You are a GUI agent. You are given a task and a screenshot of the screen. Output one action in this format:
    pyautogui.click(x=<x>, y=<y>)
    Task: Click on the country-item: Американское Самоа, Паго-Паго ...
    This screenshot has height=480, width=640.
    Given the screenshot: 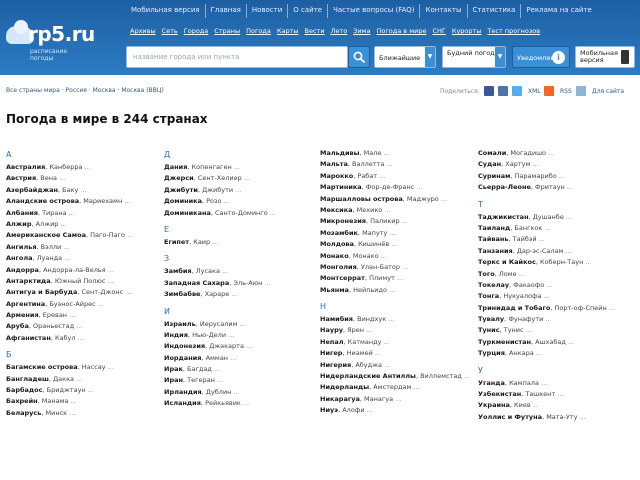 What is the action you would take?
    pyautogui.click(x=81, y=235)
    